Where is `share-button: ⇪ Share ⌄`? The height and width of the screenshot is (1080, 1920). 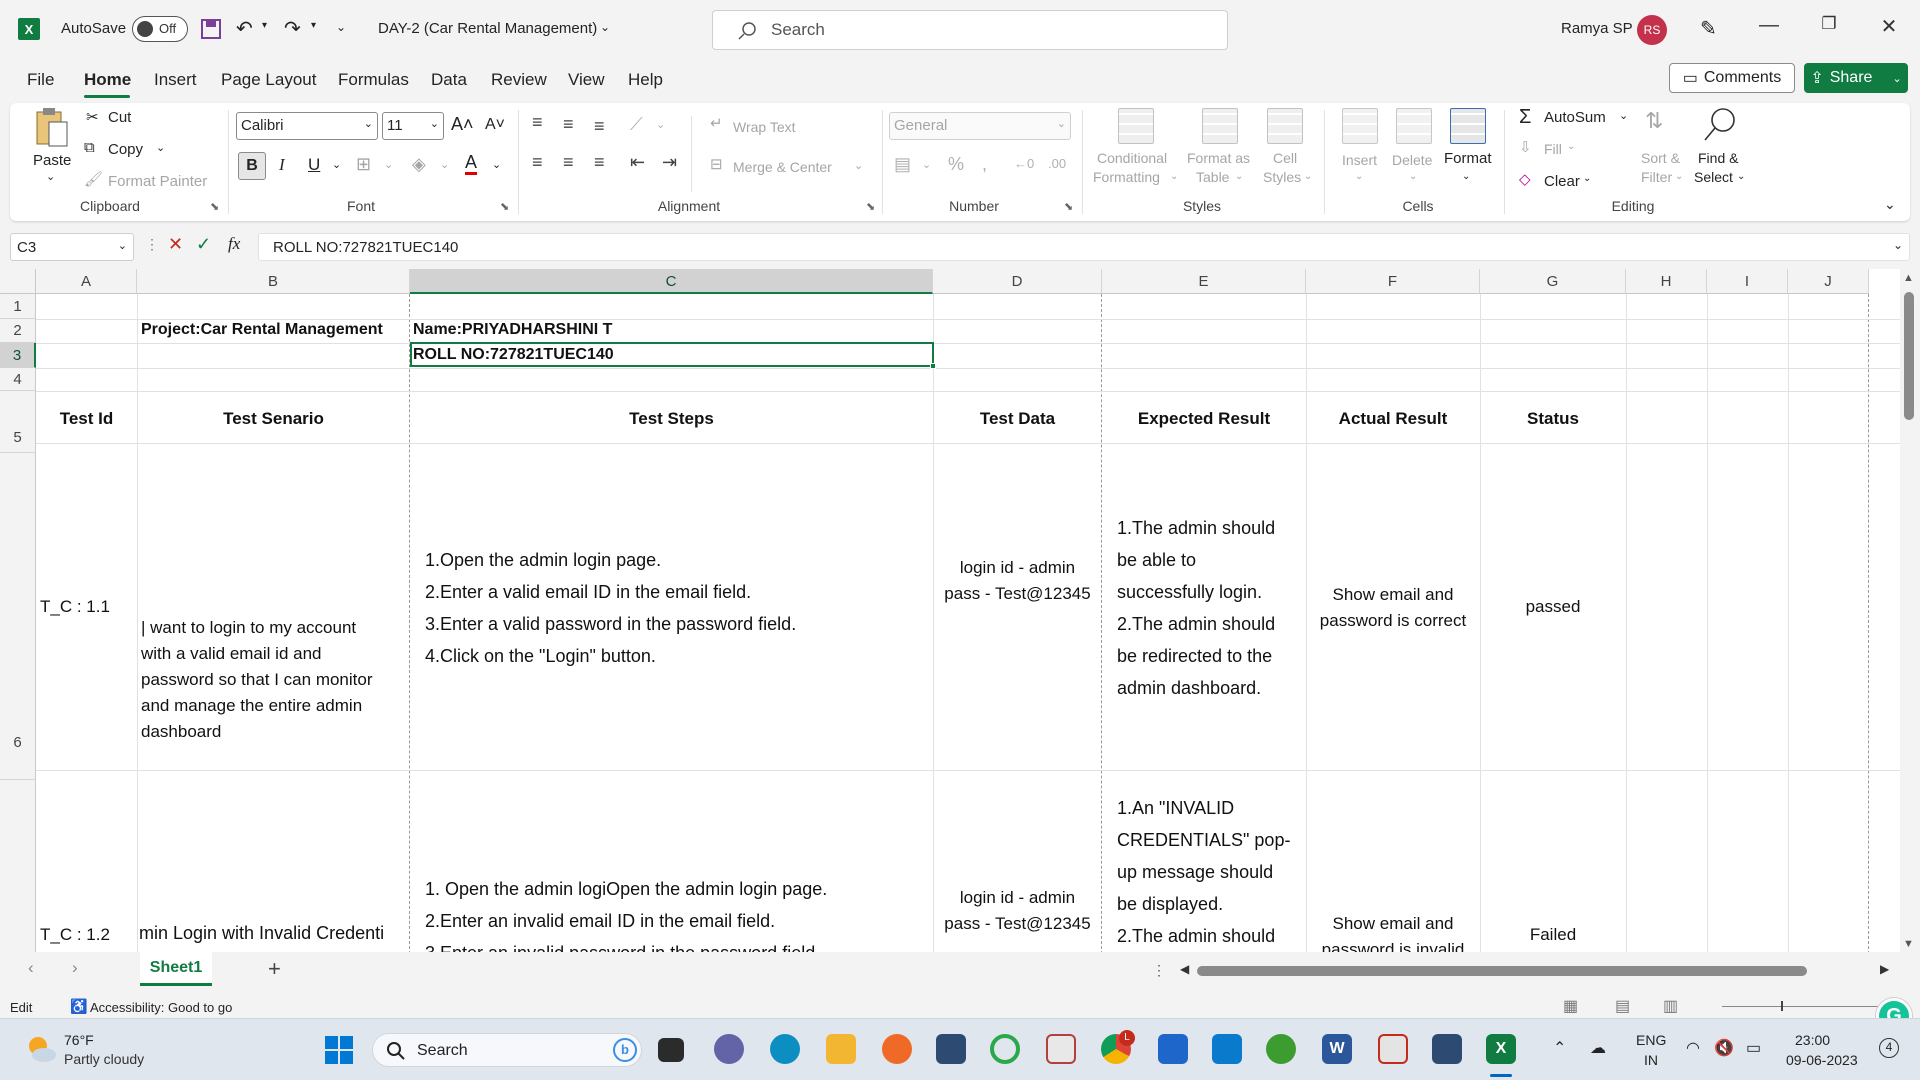 share-button: ⇪ Share ⌄ is located at coordinates (1856, 78).